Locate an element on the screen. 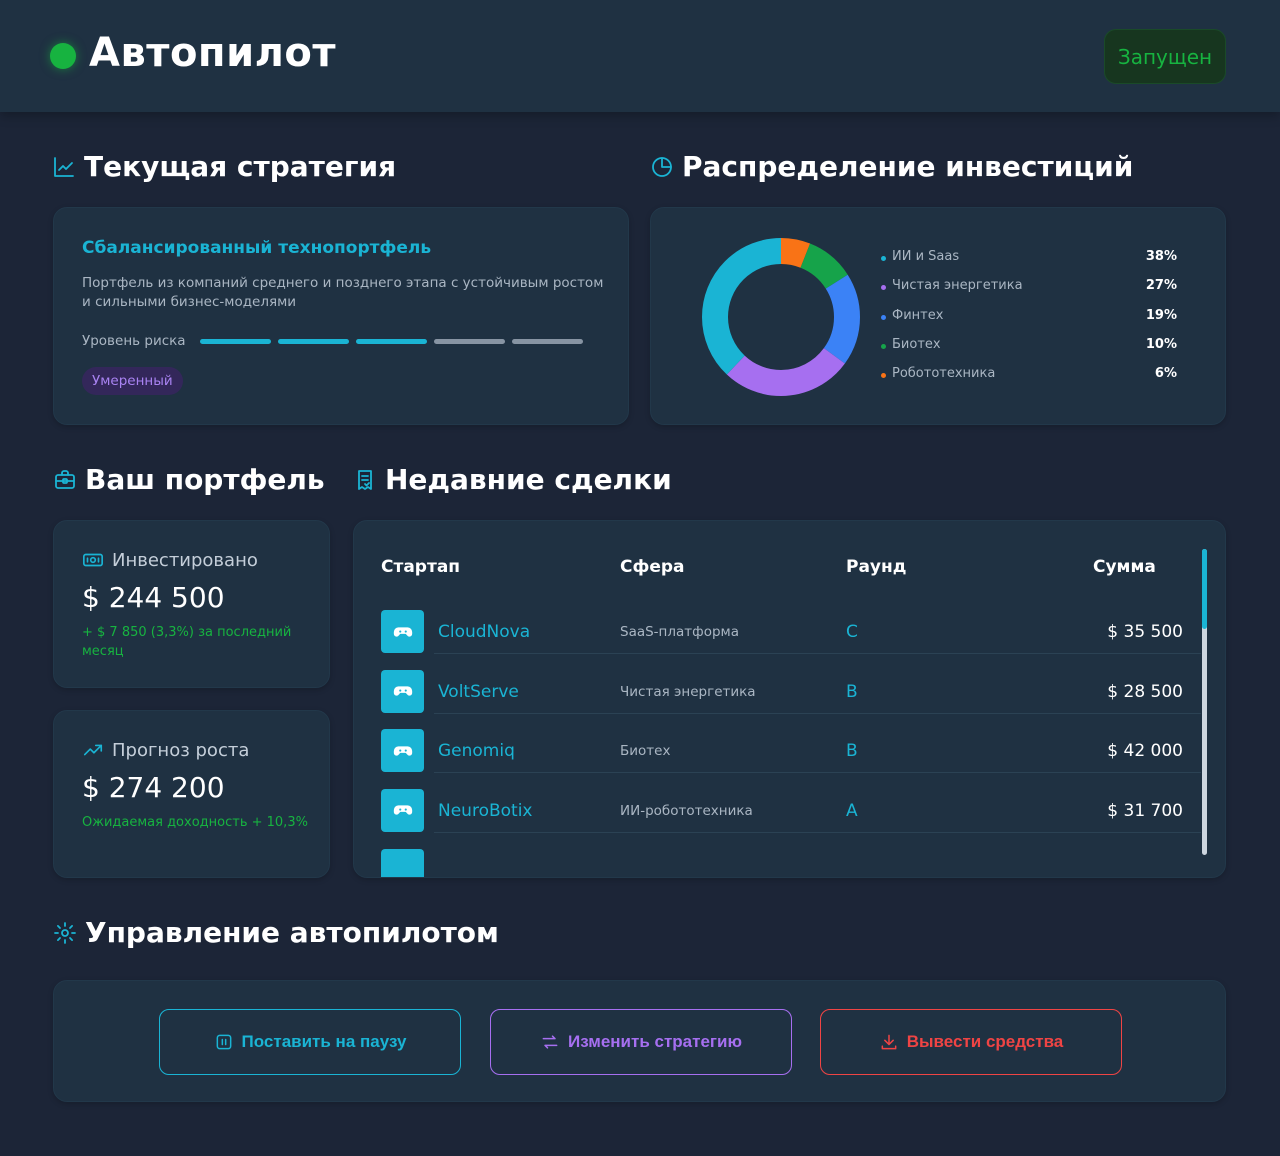  pause-button: Поставить на паузу is located at coordinates (310, 1042).